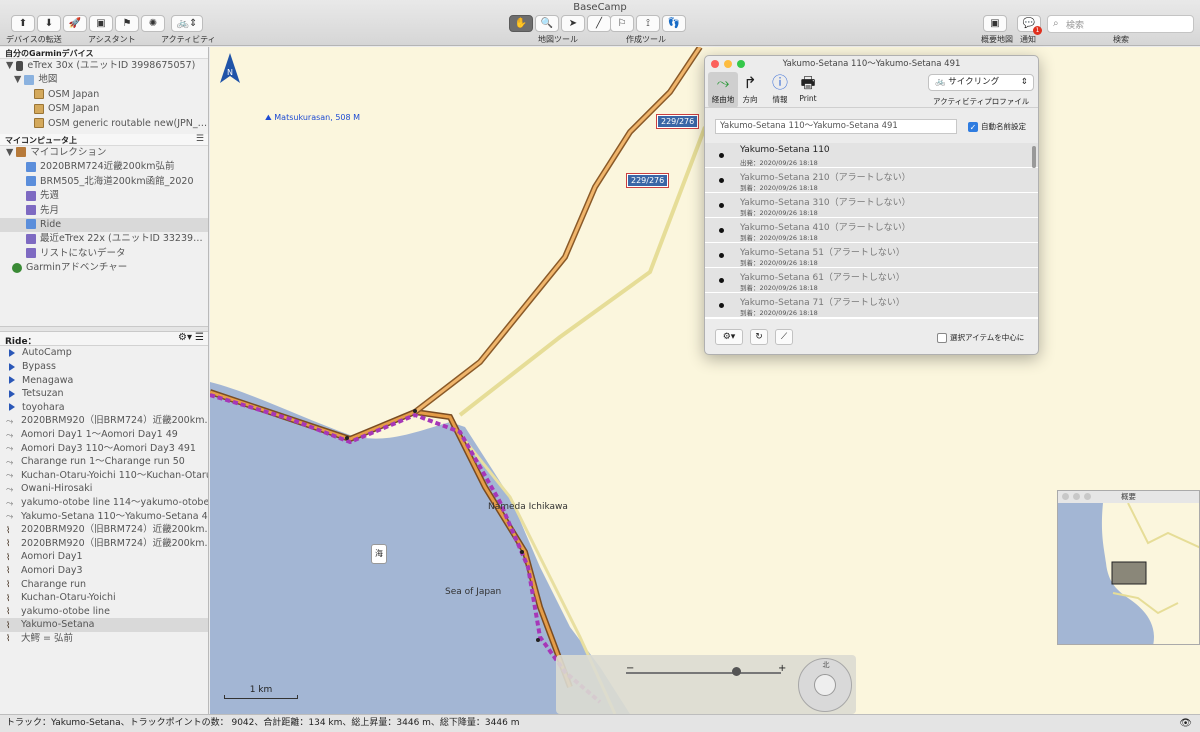  I want to click on via-point-icon, so click(721, 280).